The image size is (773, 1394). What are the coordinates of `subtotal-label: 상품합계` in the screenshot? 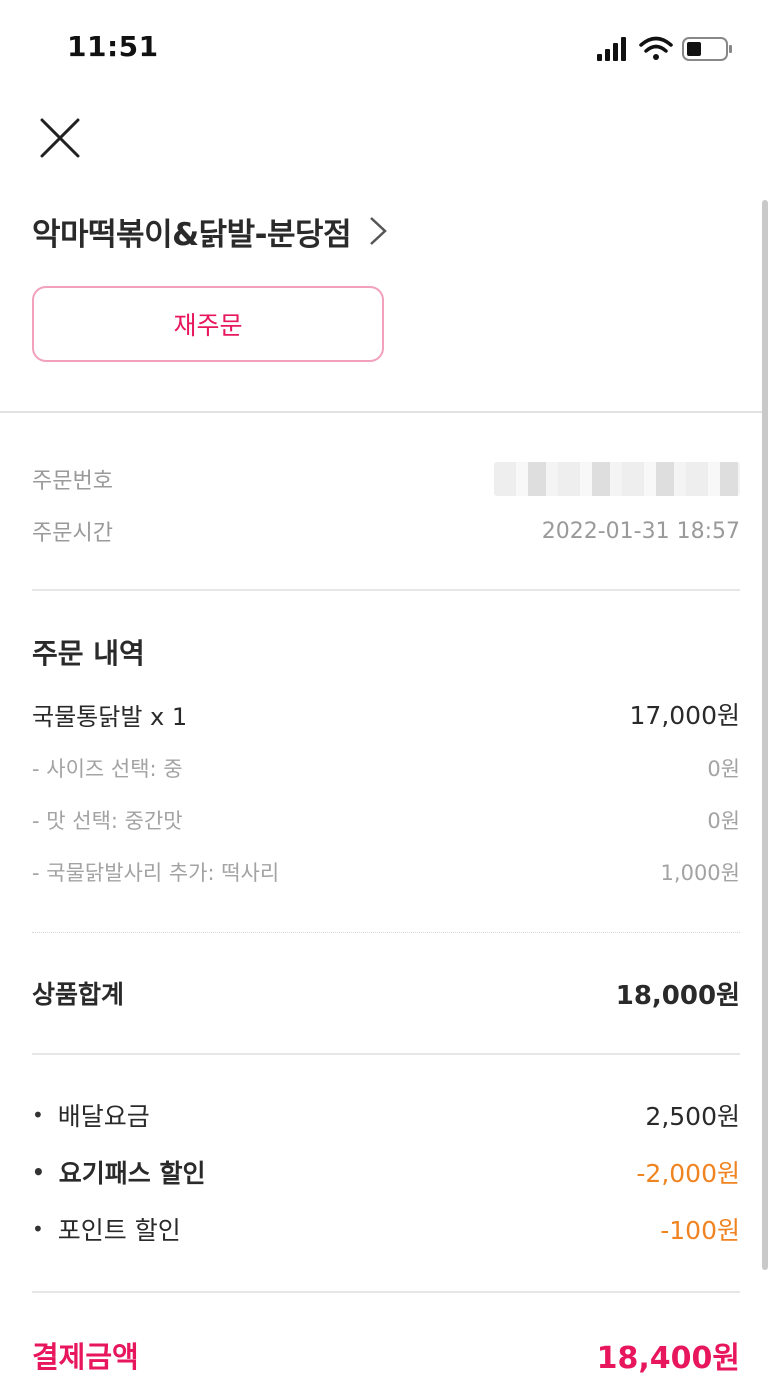 It's located at (78, 994).